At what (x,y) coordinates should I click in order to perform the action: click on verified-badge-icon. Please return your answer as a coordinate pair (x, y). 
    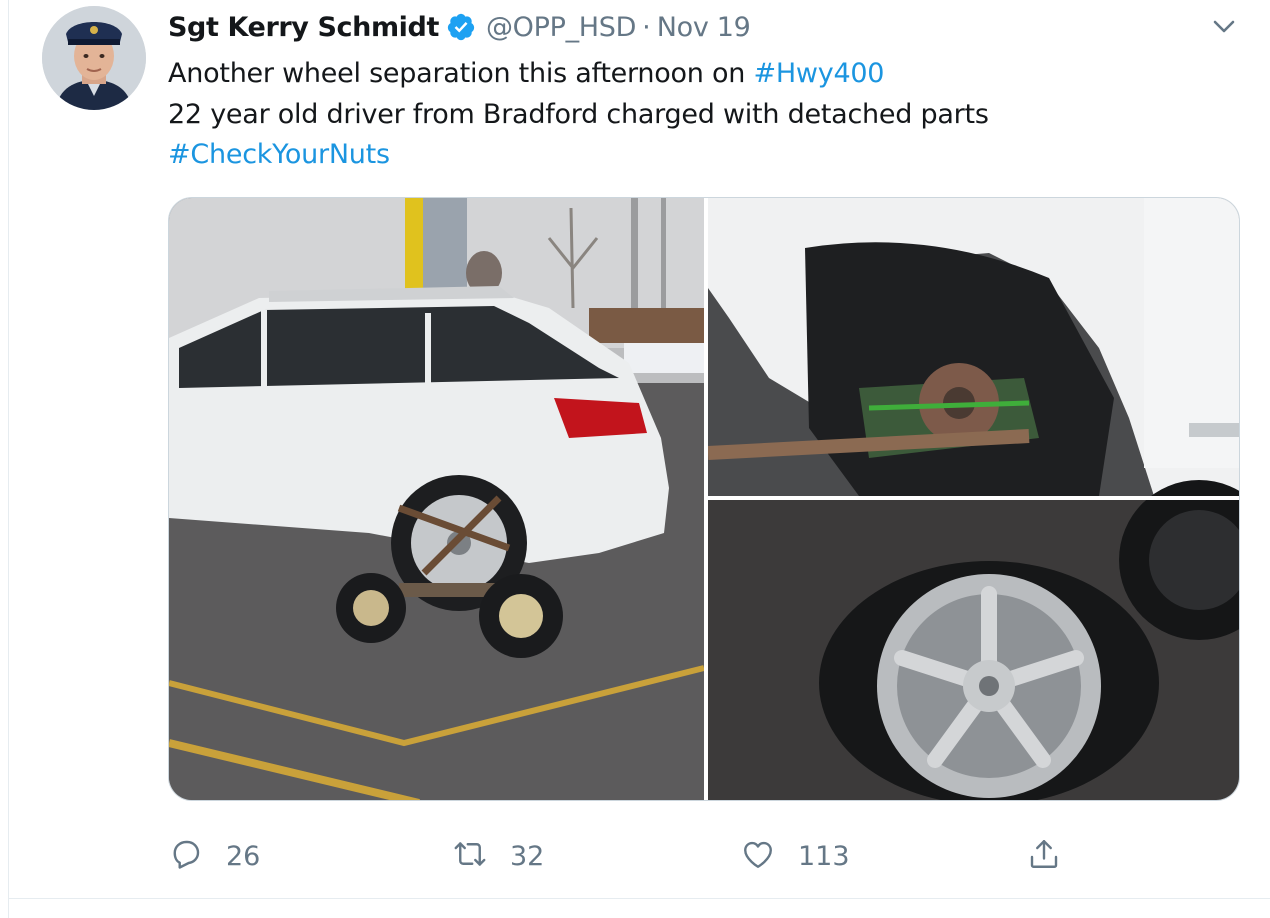
    Looking at the image, I should click on (461, 27).